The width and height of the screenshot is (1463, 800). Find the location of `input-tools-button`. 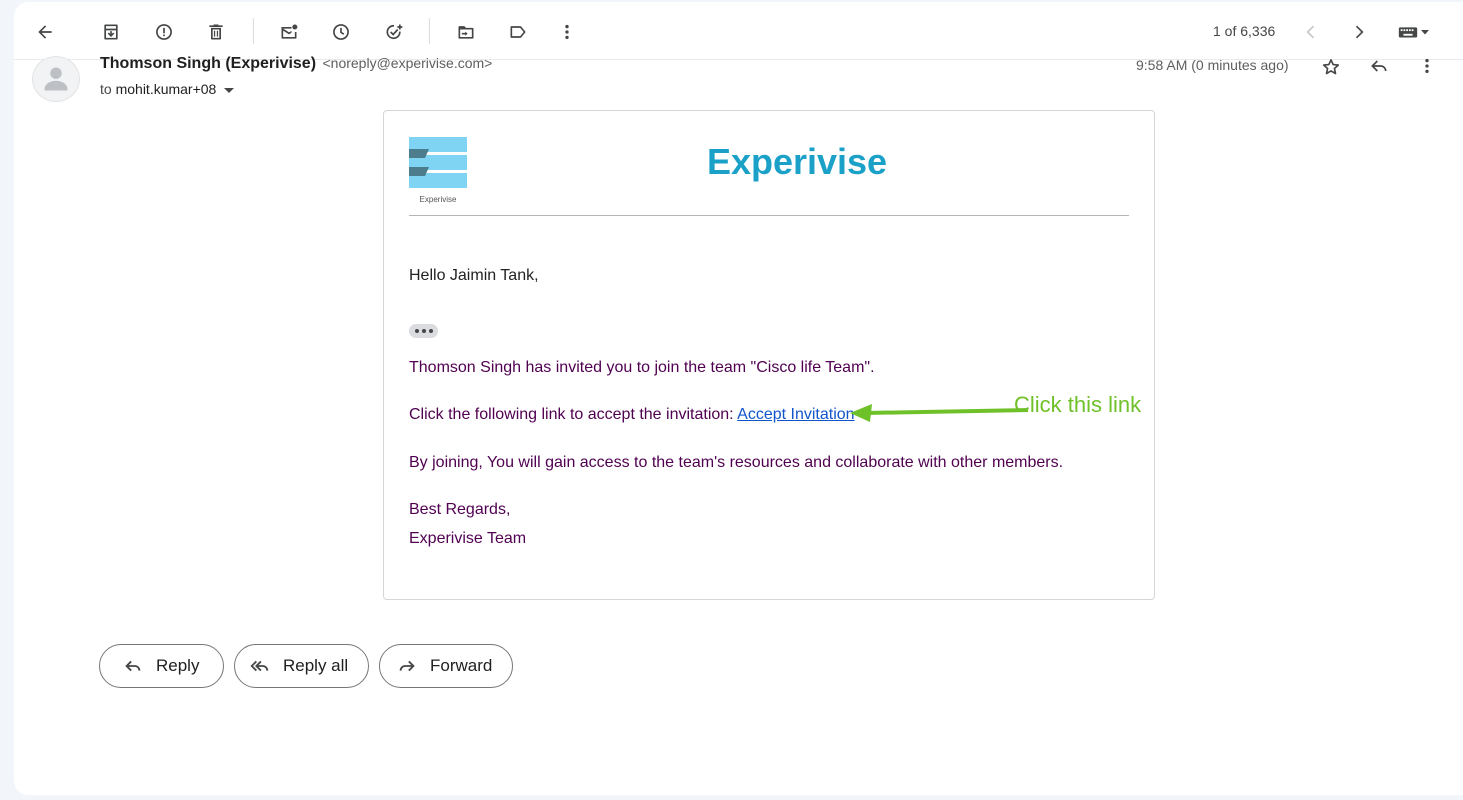

input-tools-button is located at coordinates (1414, 32).